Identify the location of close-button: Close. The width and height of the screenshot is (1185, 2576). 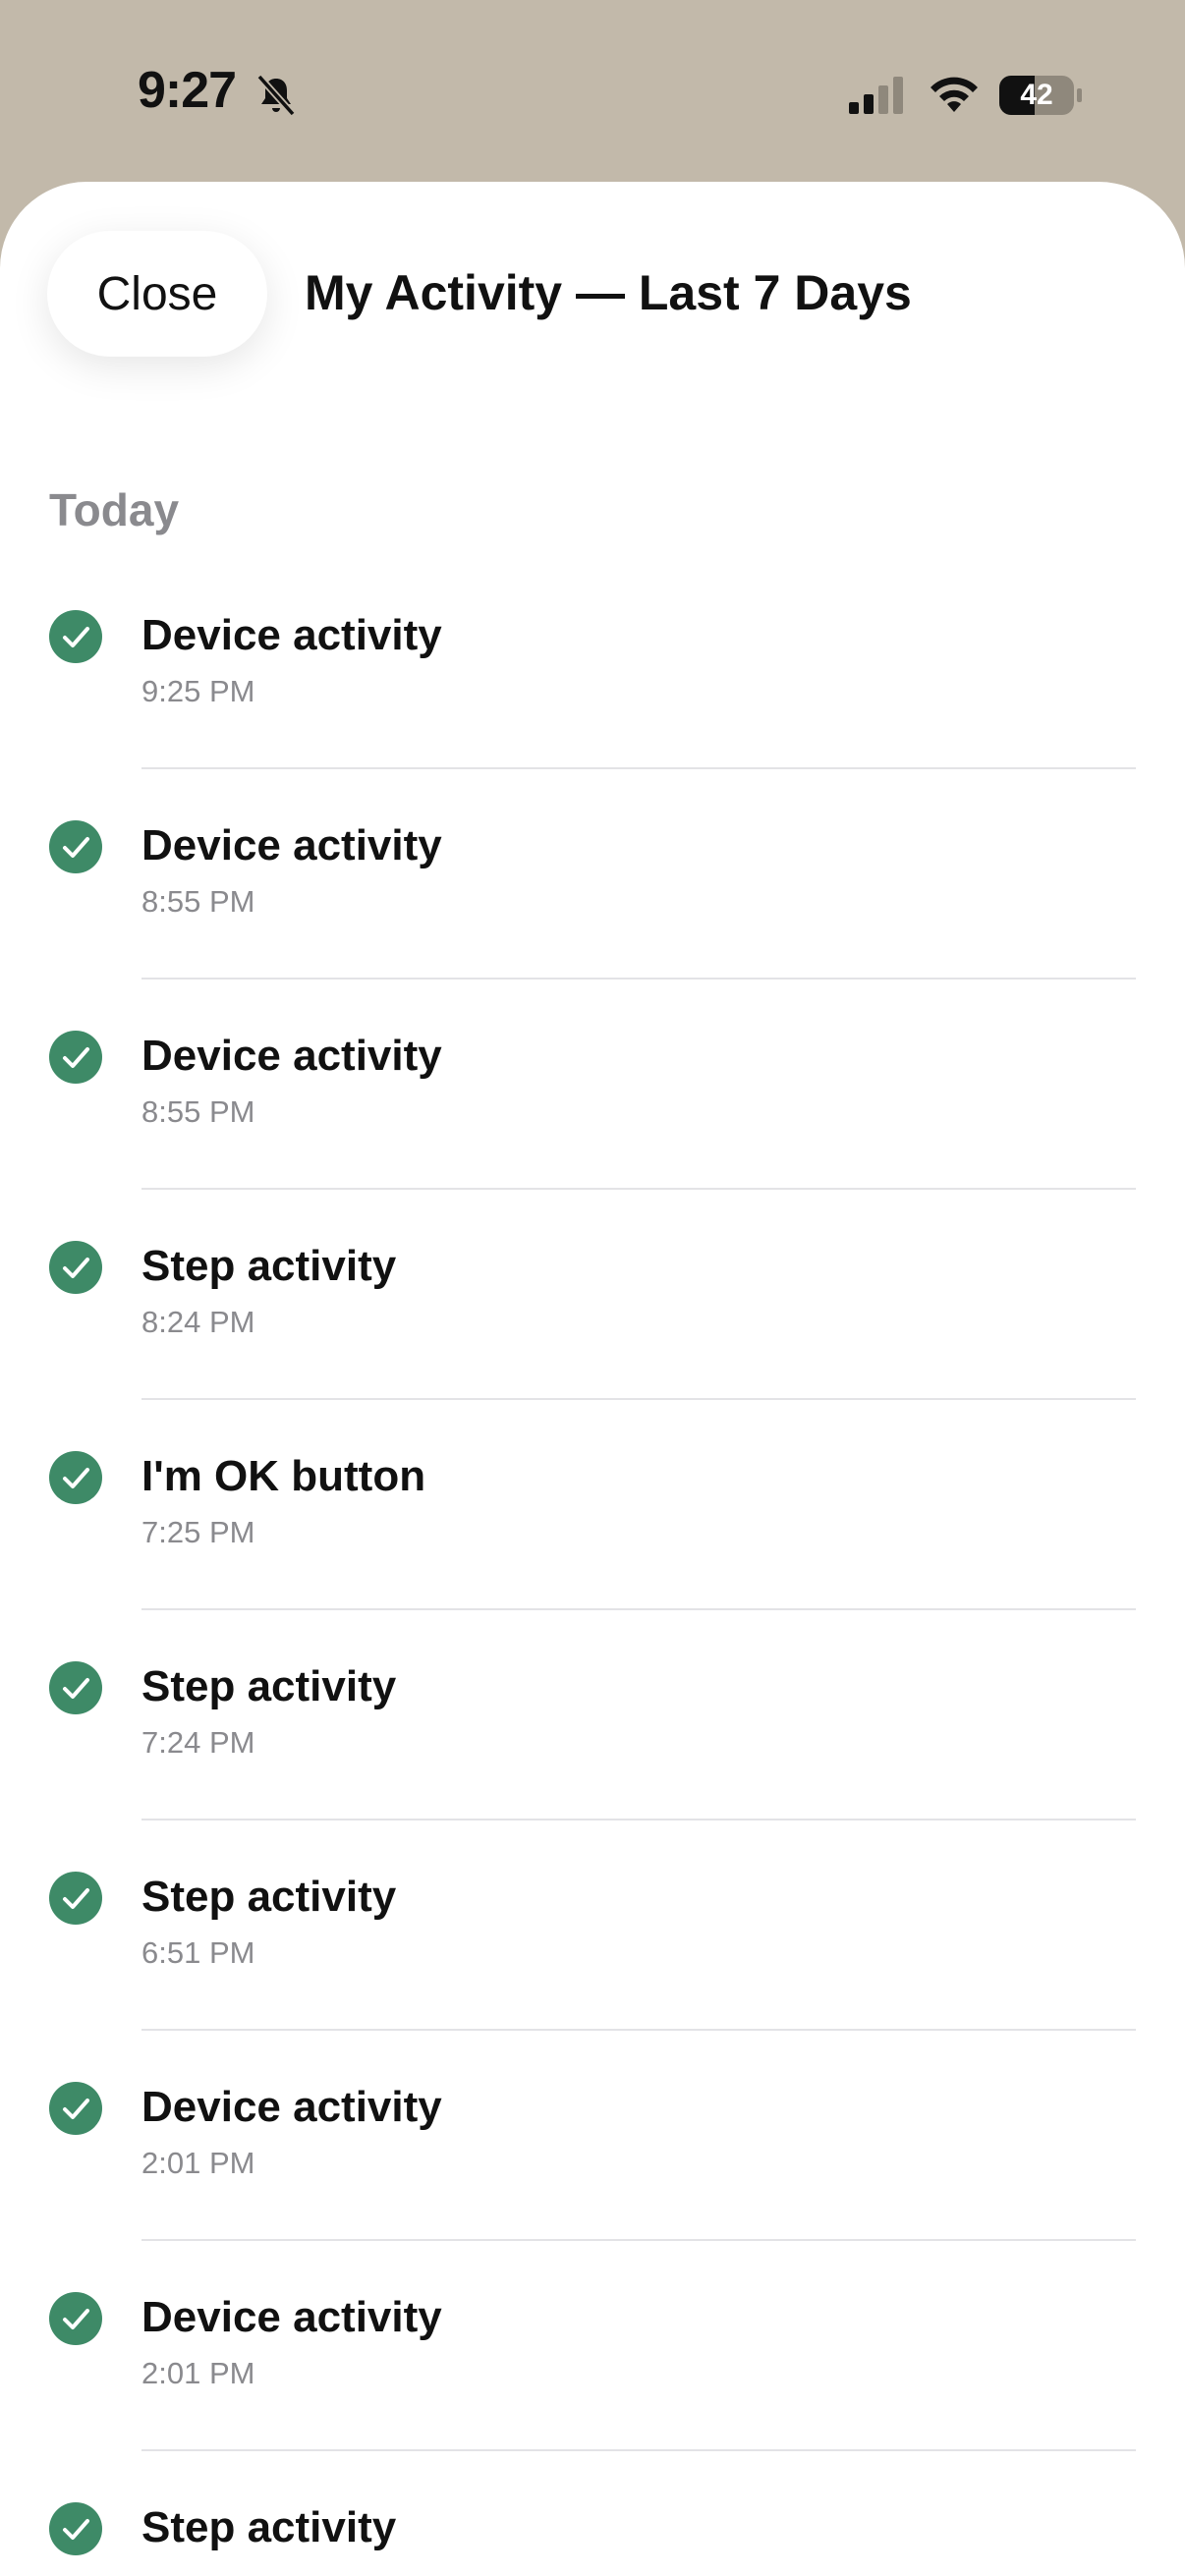
(157, 294).